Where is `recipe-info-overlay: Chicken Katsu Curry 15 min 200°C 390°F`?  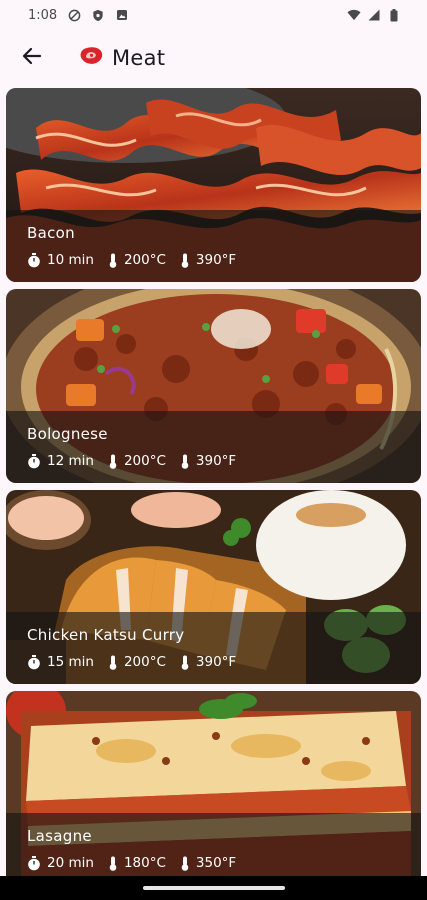 recipe-info-overlay: Chicken Katsu Curry 15 min 200°C 390°F is located at coordinates (213, 648).